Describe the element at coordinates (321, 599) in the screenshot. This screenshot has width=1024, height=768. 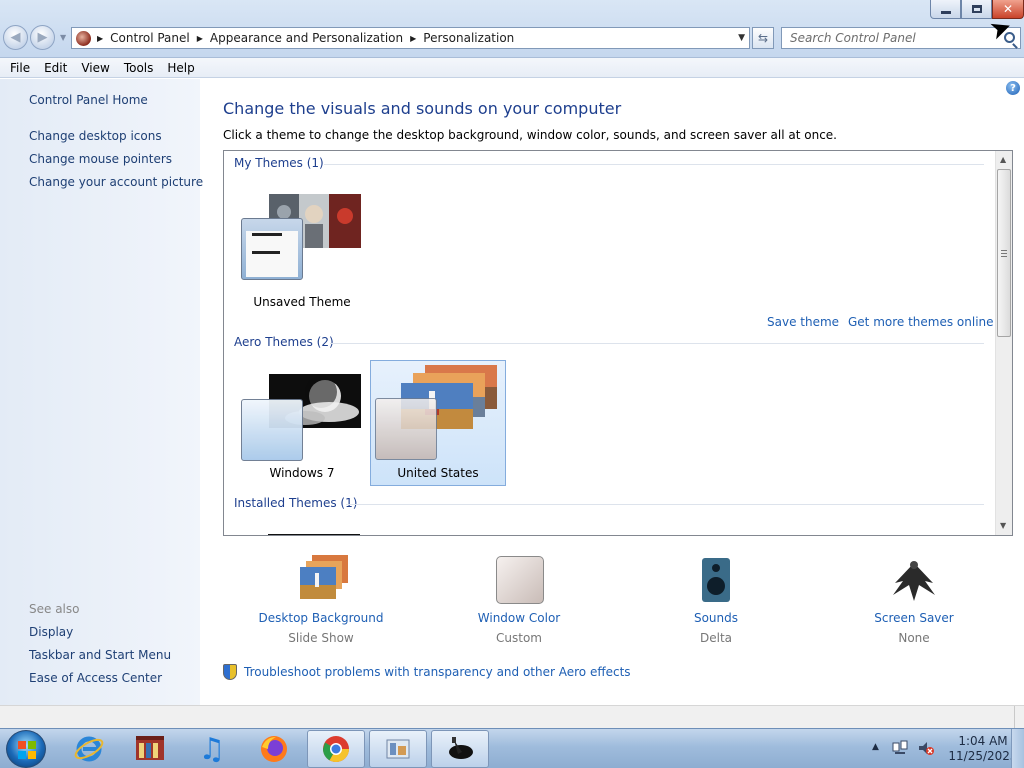
I see `desktop-background-setting: Desktop Background Slide Show` at that location.